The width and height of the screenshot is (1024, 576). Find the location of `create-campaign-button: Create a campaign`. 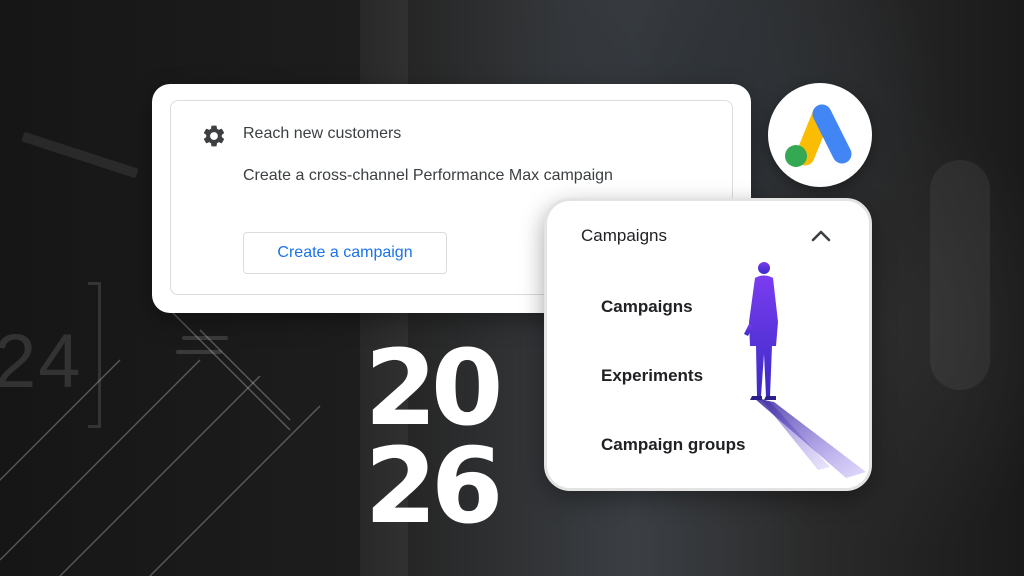

create-campaign-button: Create a campaign is located at coordinates (345, 253).